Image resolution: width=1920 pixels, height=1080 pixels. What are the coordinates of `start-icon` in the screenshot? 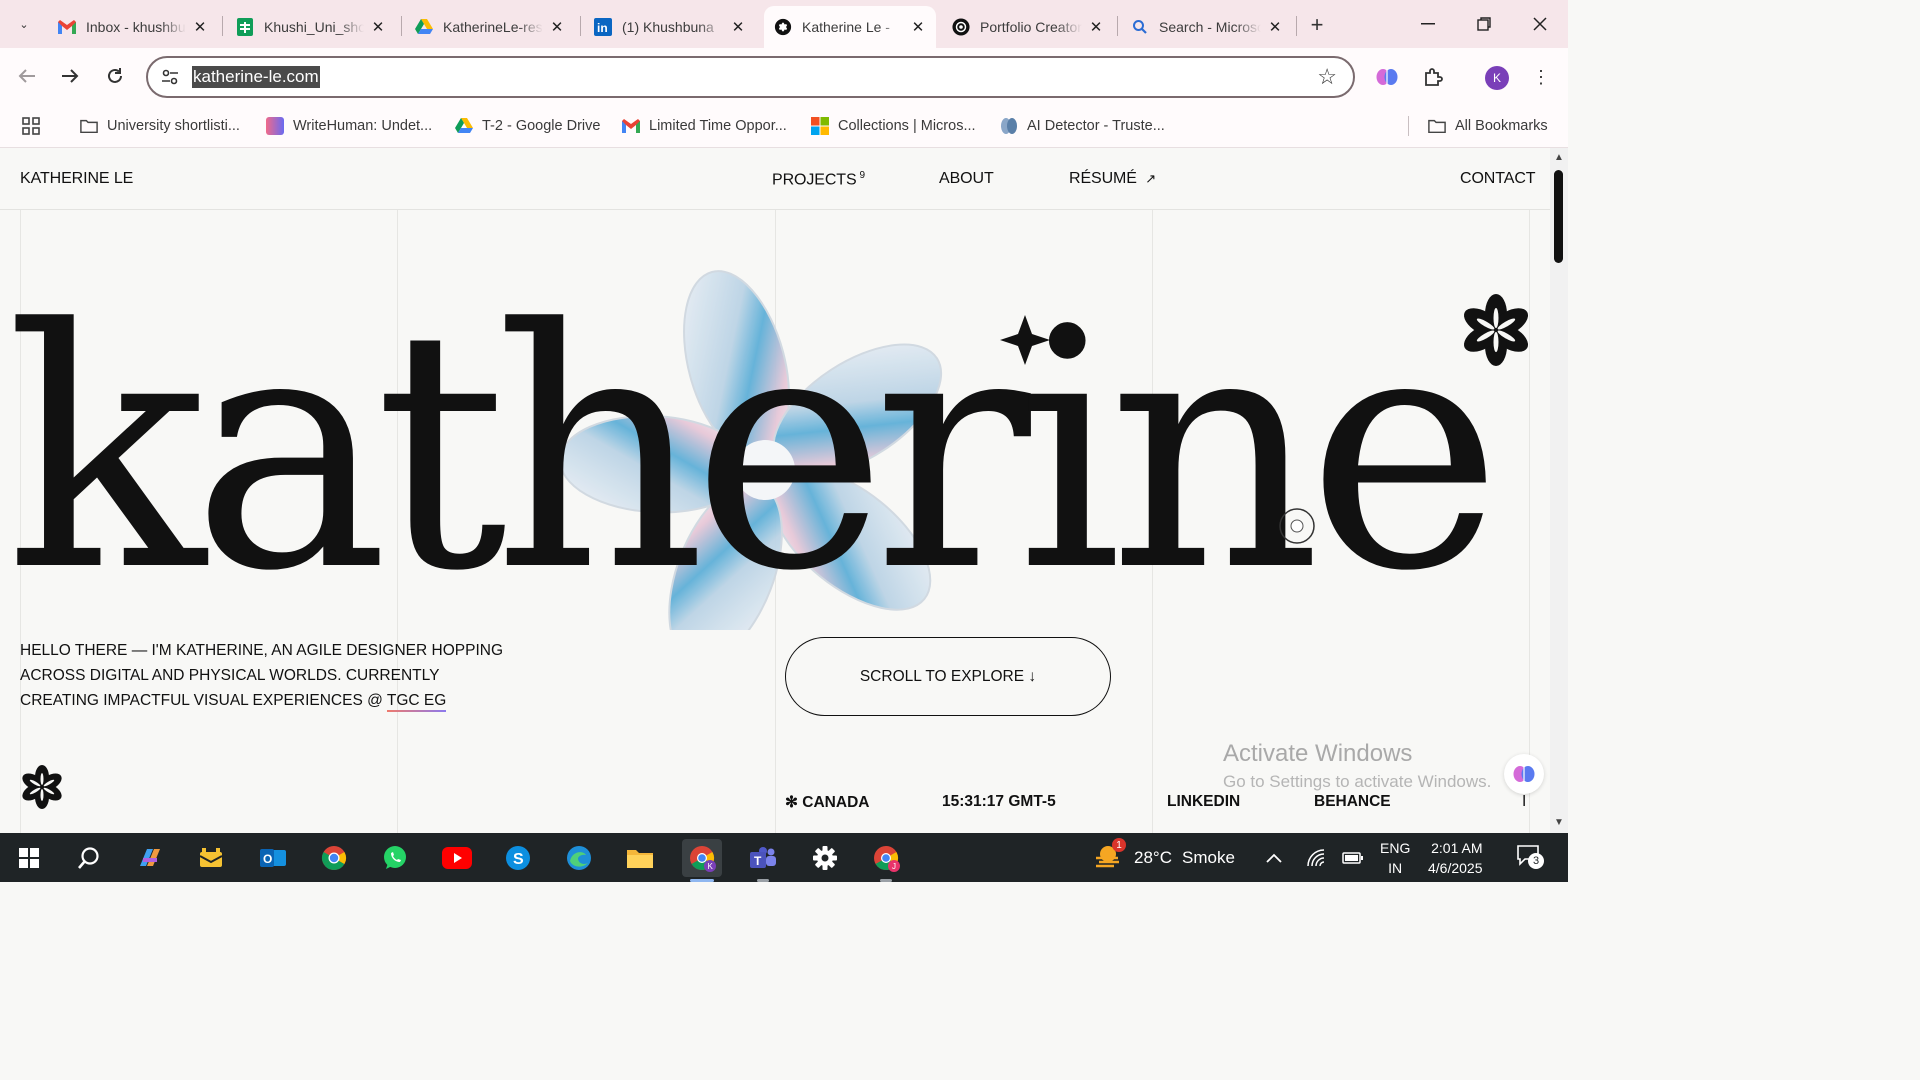 It's located at (29, 858).